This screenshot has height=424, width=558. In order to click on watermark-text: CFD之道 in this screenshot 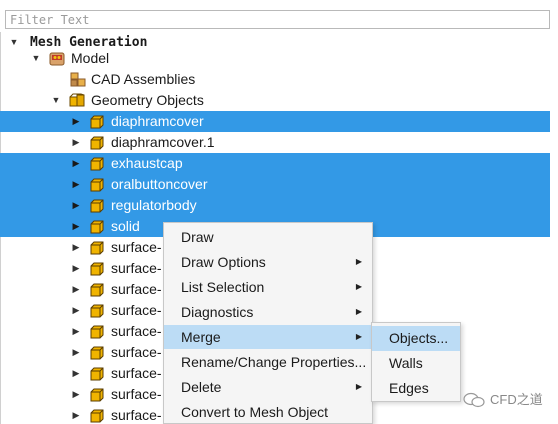, I will do `click(516, 399)`.